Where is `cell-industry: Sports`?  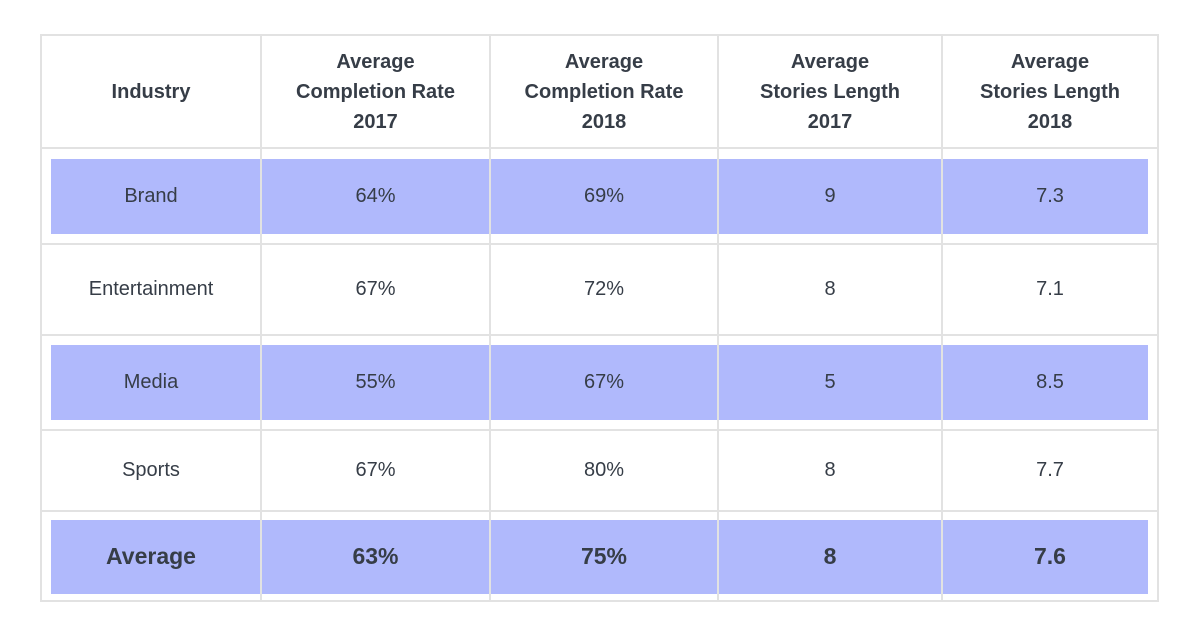 cell-industry: Sports is located at coordinates (151, 470).